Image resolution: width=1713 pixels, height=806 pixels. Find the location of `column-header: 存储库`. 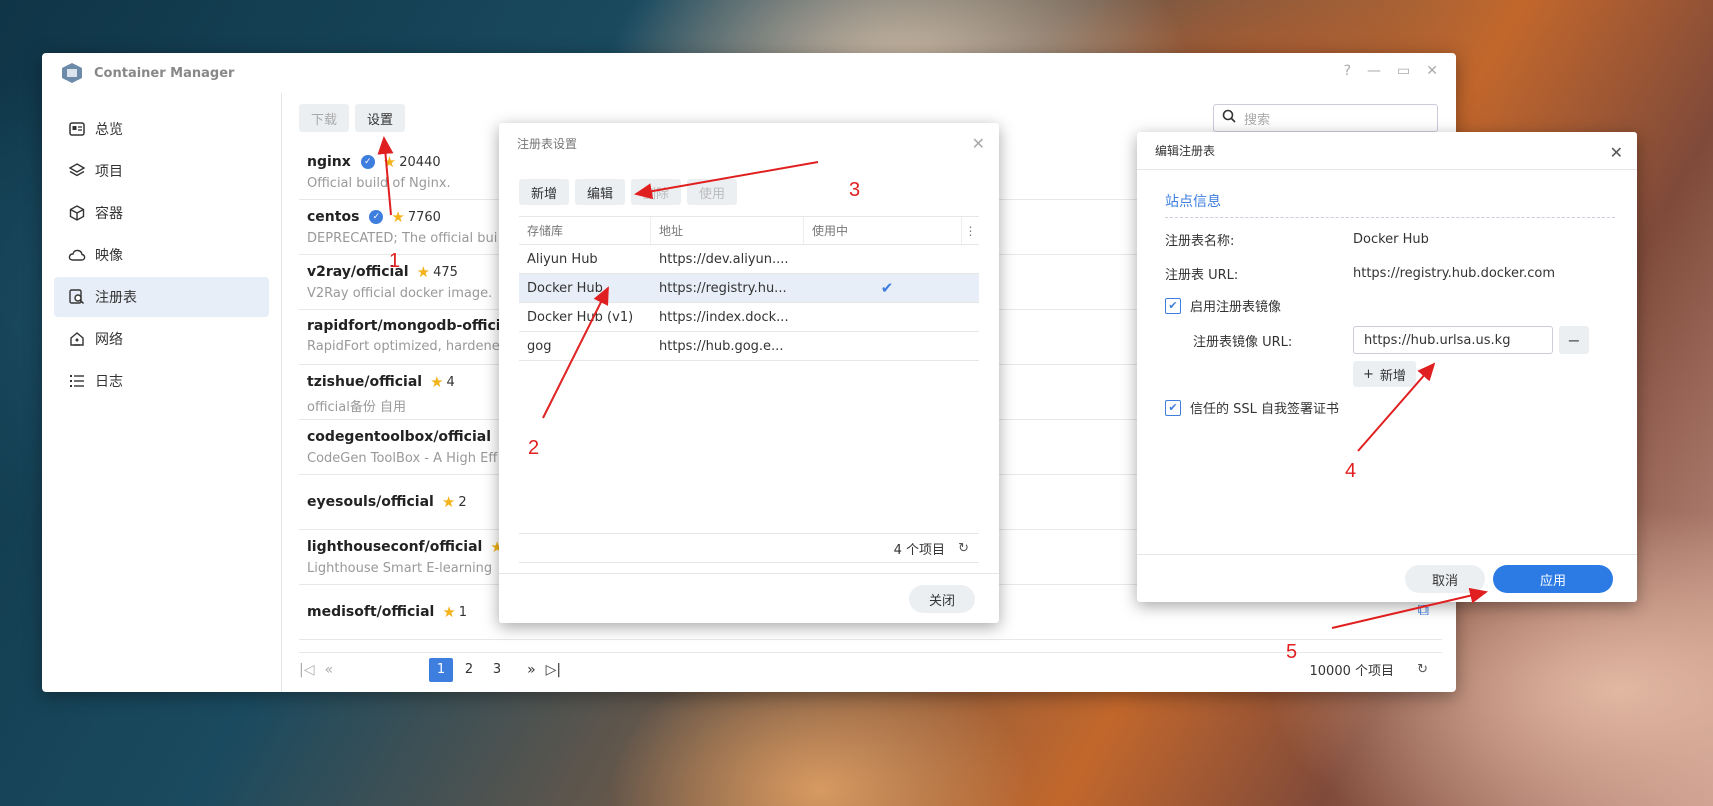

column-header: 存储库 is located at coordinates (585, 230).